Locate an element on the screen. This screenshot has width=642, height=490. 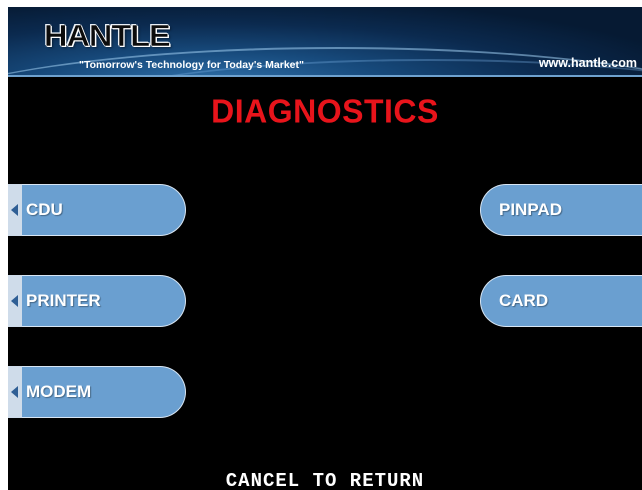
button-label: CARD is located at coordinates (524, 300).